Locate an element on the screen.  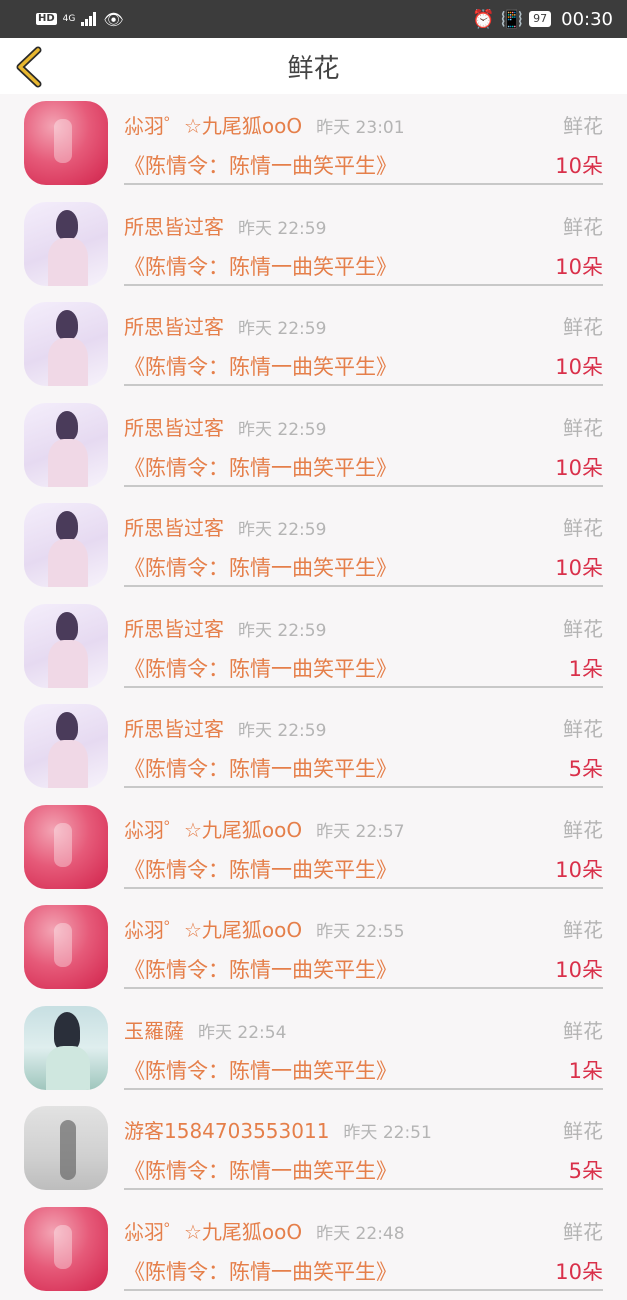
user-name-line: 尛羽゜☆九尾狐ooO昨天 22:48 is located at coordinates (264, 1230).